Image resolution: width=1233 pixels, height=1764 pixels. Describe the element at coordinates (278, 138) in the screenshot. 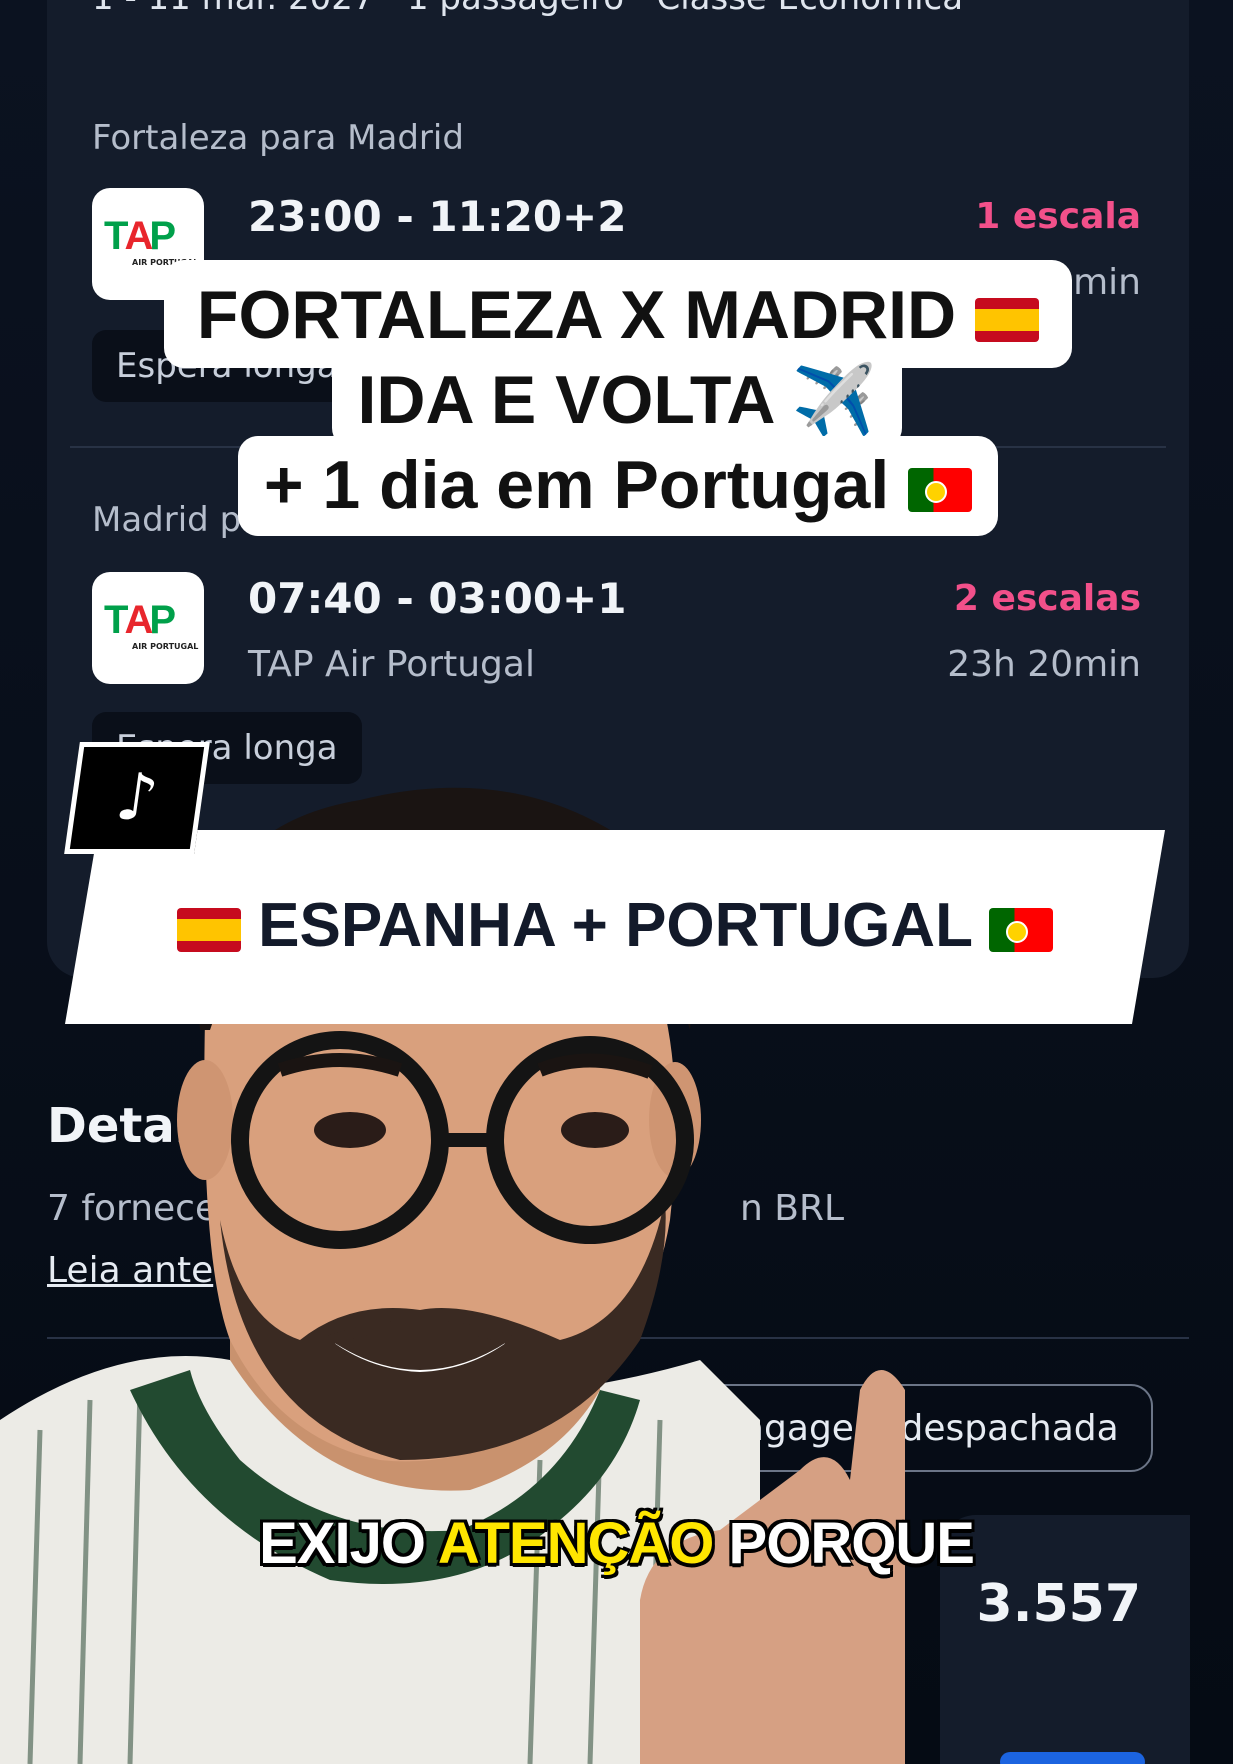

I see `outbound-title: Fortaleza para Madrid` at that location.